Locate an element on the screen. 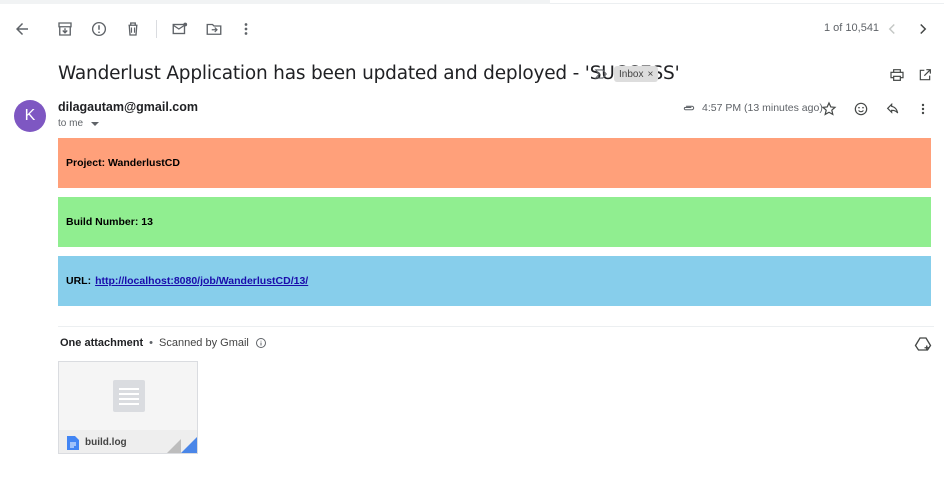 The width and height of the screenshot is (944, 482). top-bar is located at coordinates (472, 2).